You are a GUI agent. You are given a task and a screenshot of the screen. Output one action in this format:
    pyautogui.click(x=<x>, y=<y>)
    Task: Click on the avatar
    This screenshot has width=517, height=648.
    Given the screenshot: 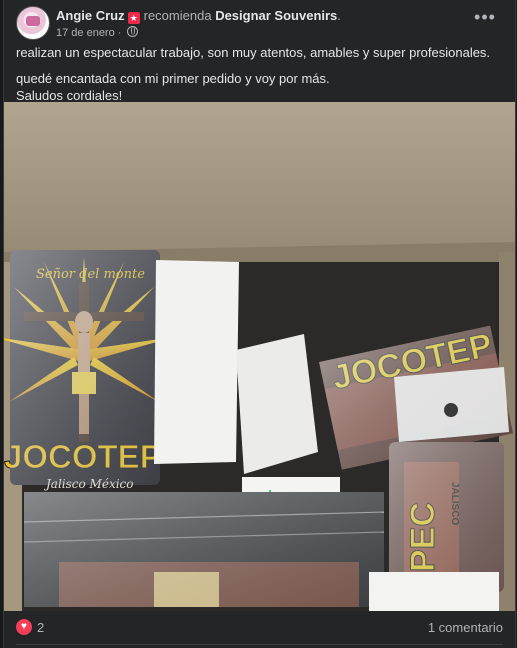 What is the action you would take?
    pyautogui.click(x=33, y=23)
    